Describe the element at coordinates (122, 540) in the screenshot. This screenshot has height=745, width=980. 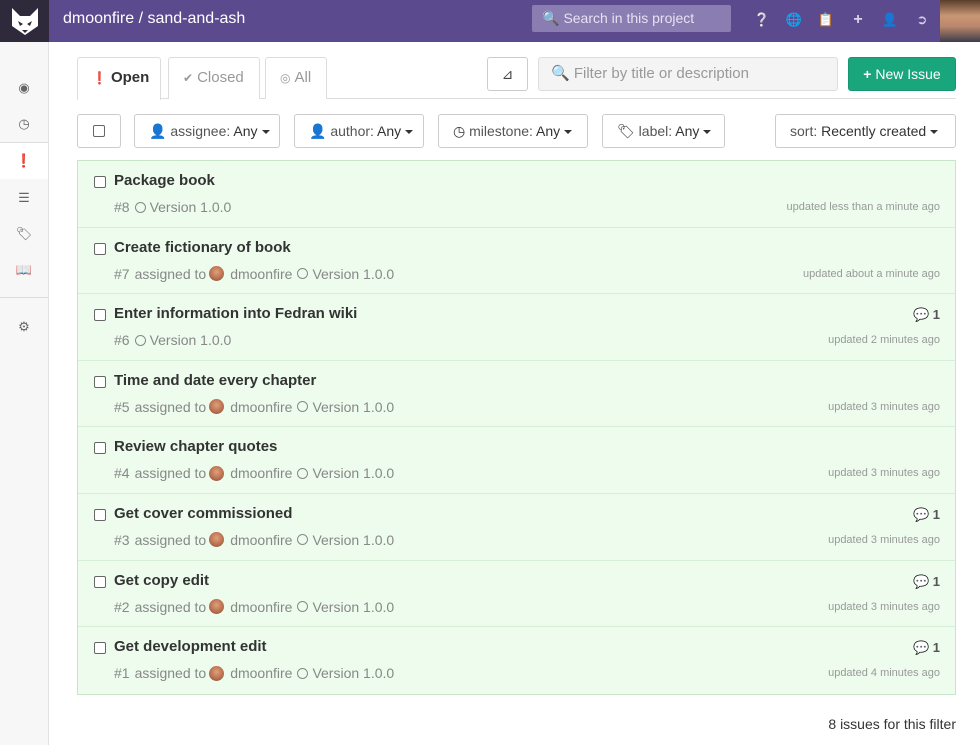
I see `issue-number: #3` at that location.